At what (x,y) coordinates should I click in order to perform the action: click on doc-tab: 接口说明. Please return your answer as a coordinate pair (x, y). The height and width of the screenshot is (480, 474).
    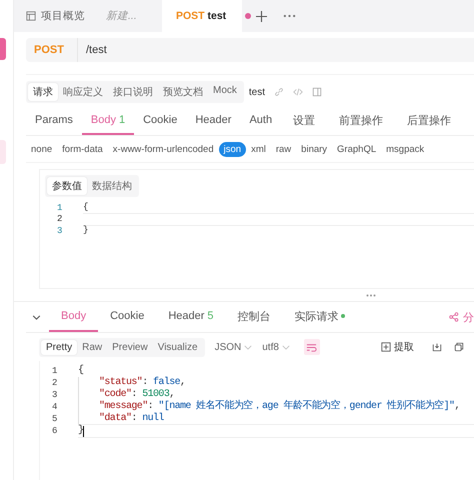
    Looking at the image, I should click on (133, 92).